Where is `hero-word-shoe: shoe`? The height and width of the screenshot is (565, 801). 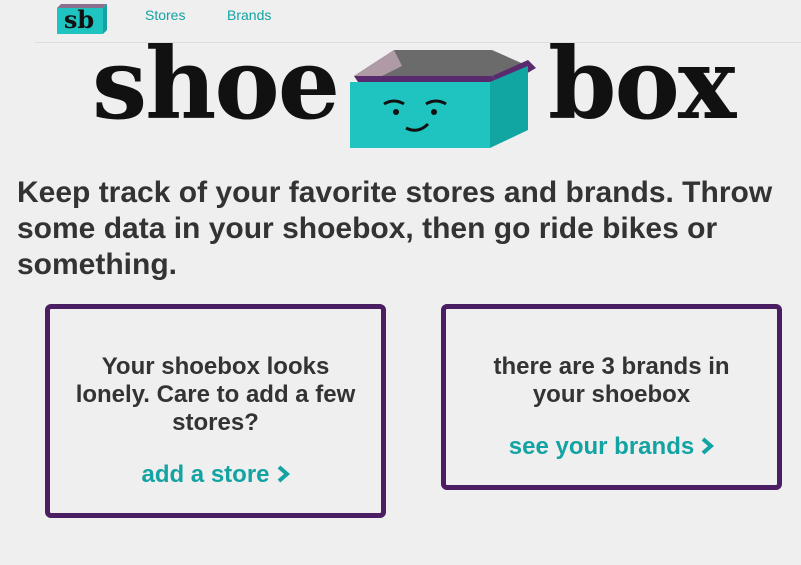
hero-word-shoe: shoe is located at coordinates (216, 84).